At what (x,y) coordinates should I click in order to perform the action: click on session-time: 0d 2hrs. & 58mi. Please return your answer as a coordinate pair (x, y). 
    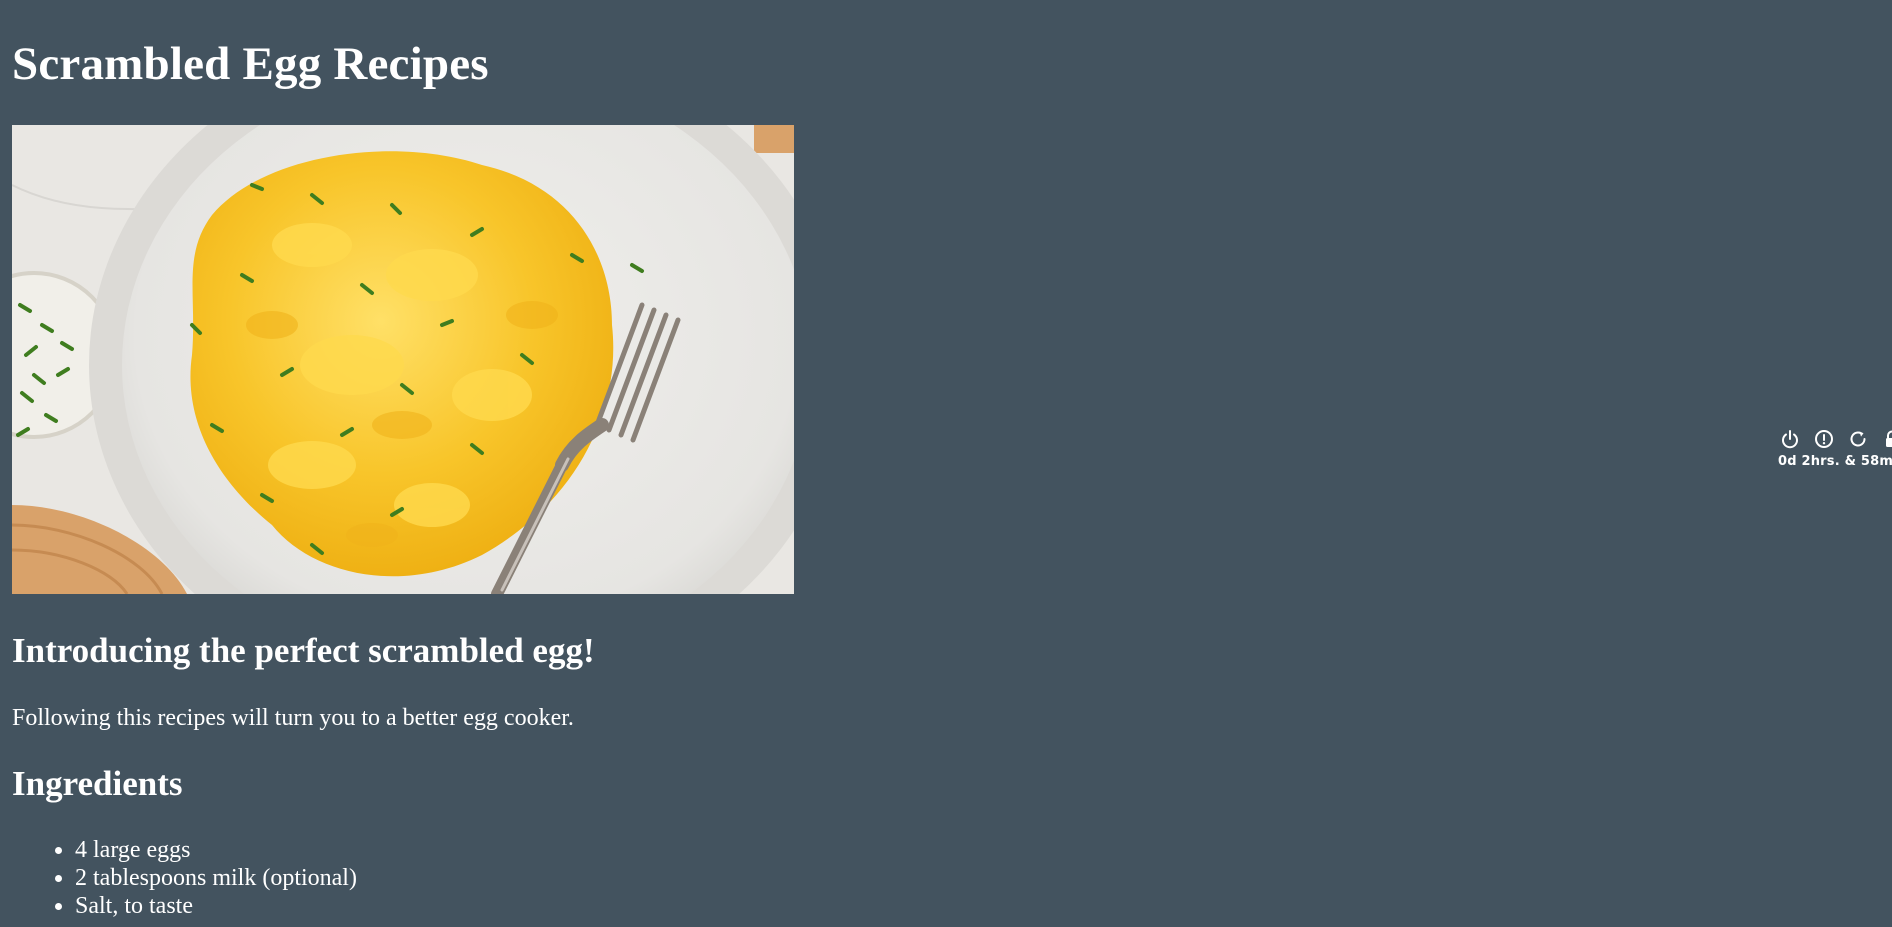
    Looking at the image, I should click on (1835, 461).